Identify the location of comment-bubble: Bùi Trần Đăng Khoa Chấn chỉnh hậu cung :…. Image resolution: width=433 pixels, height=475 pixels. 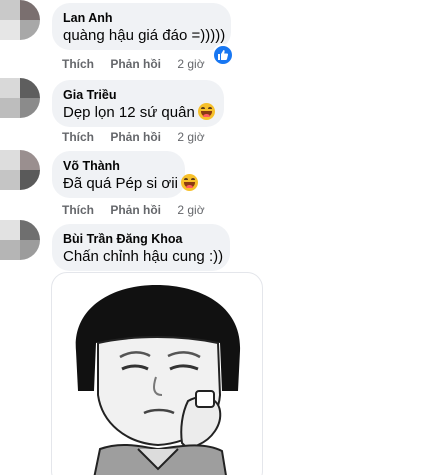
(141, 247).